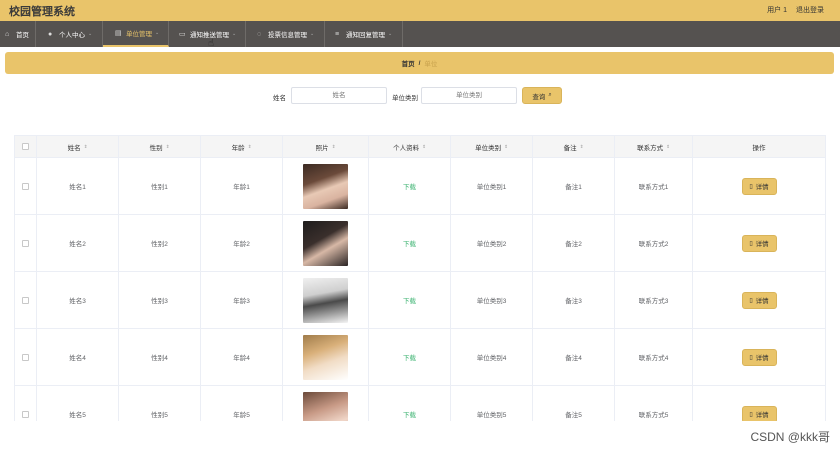 Image resolution: width=840 pixels, height=451 pixels. What do you see at coordinates (242, 146) in the screenshot?
I see `column-header-age: 年龄 ⇕` at bounding box center [242, 146].